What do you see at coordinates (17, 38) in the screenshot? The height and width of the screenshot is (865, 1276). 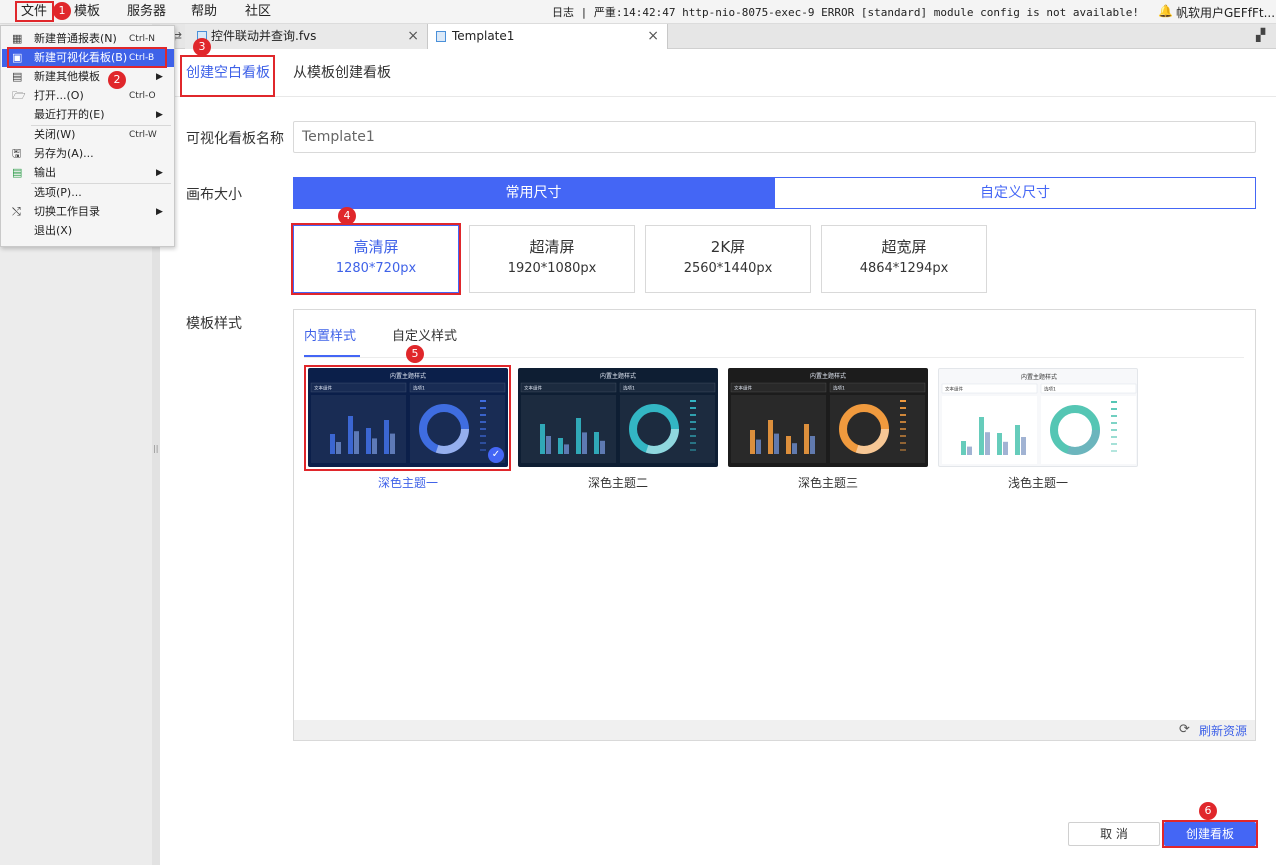 I see `grid-report-icon: ▦` at bounding box center [17, 38].